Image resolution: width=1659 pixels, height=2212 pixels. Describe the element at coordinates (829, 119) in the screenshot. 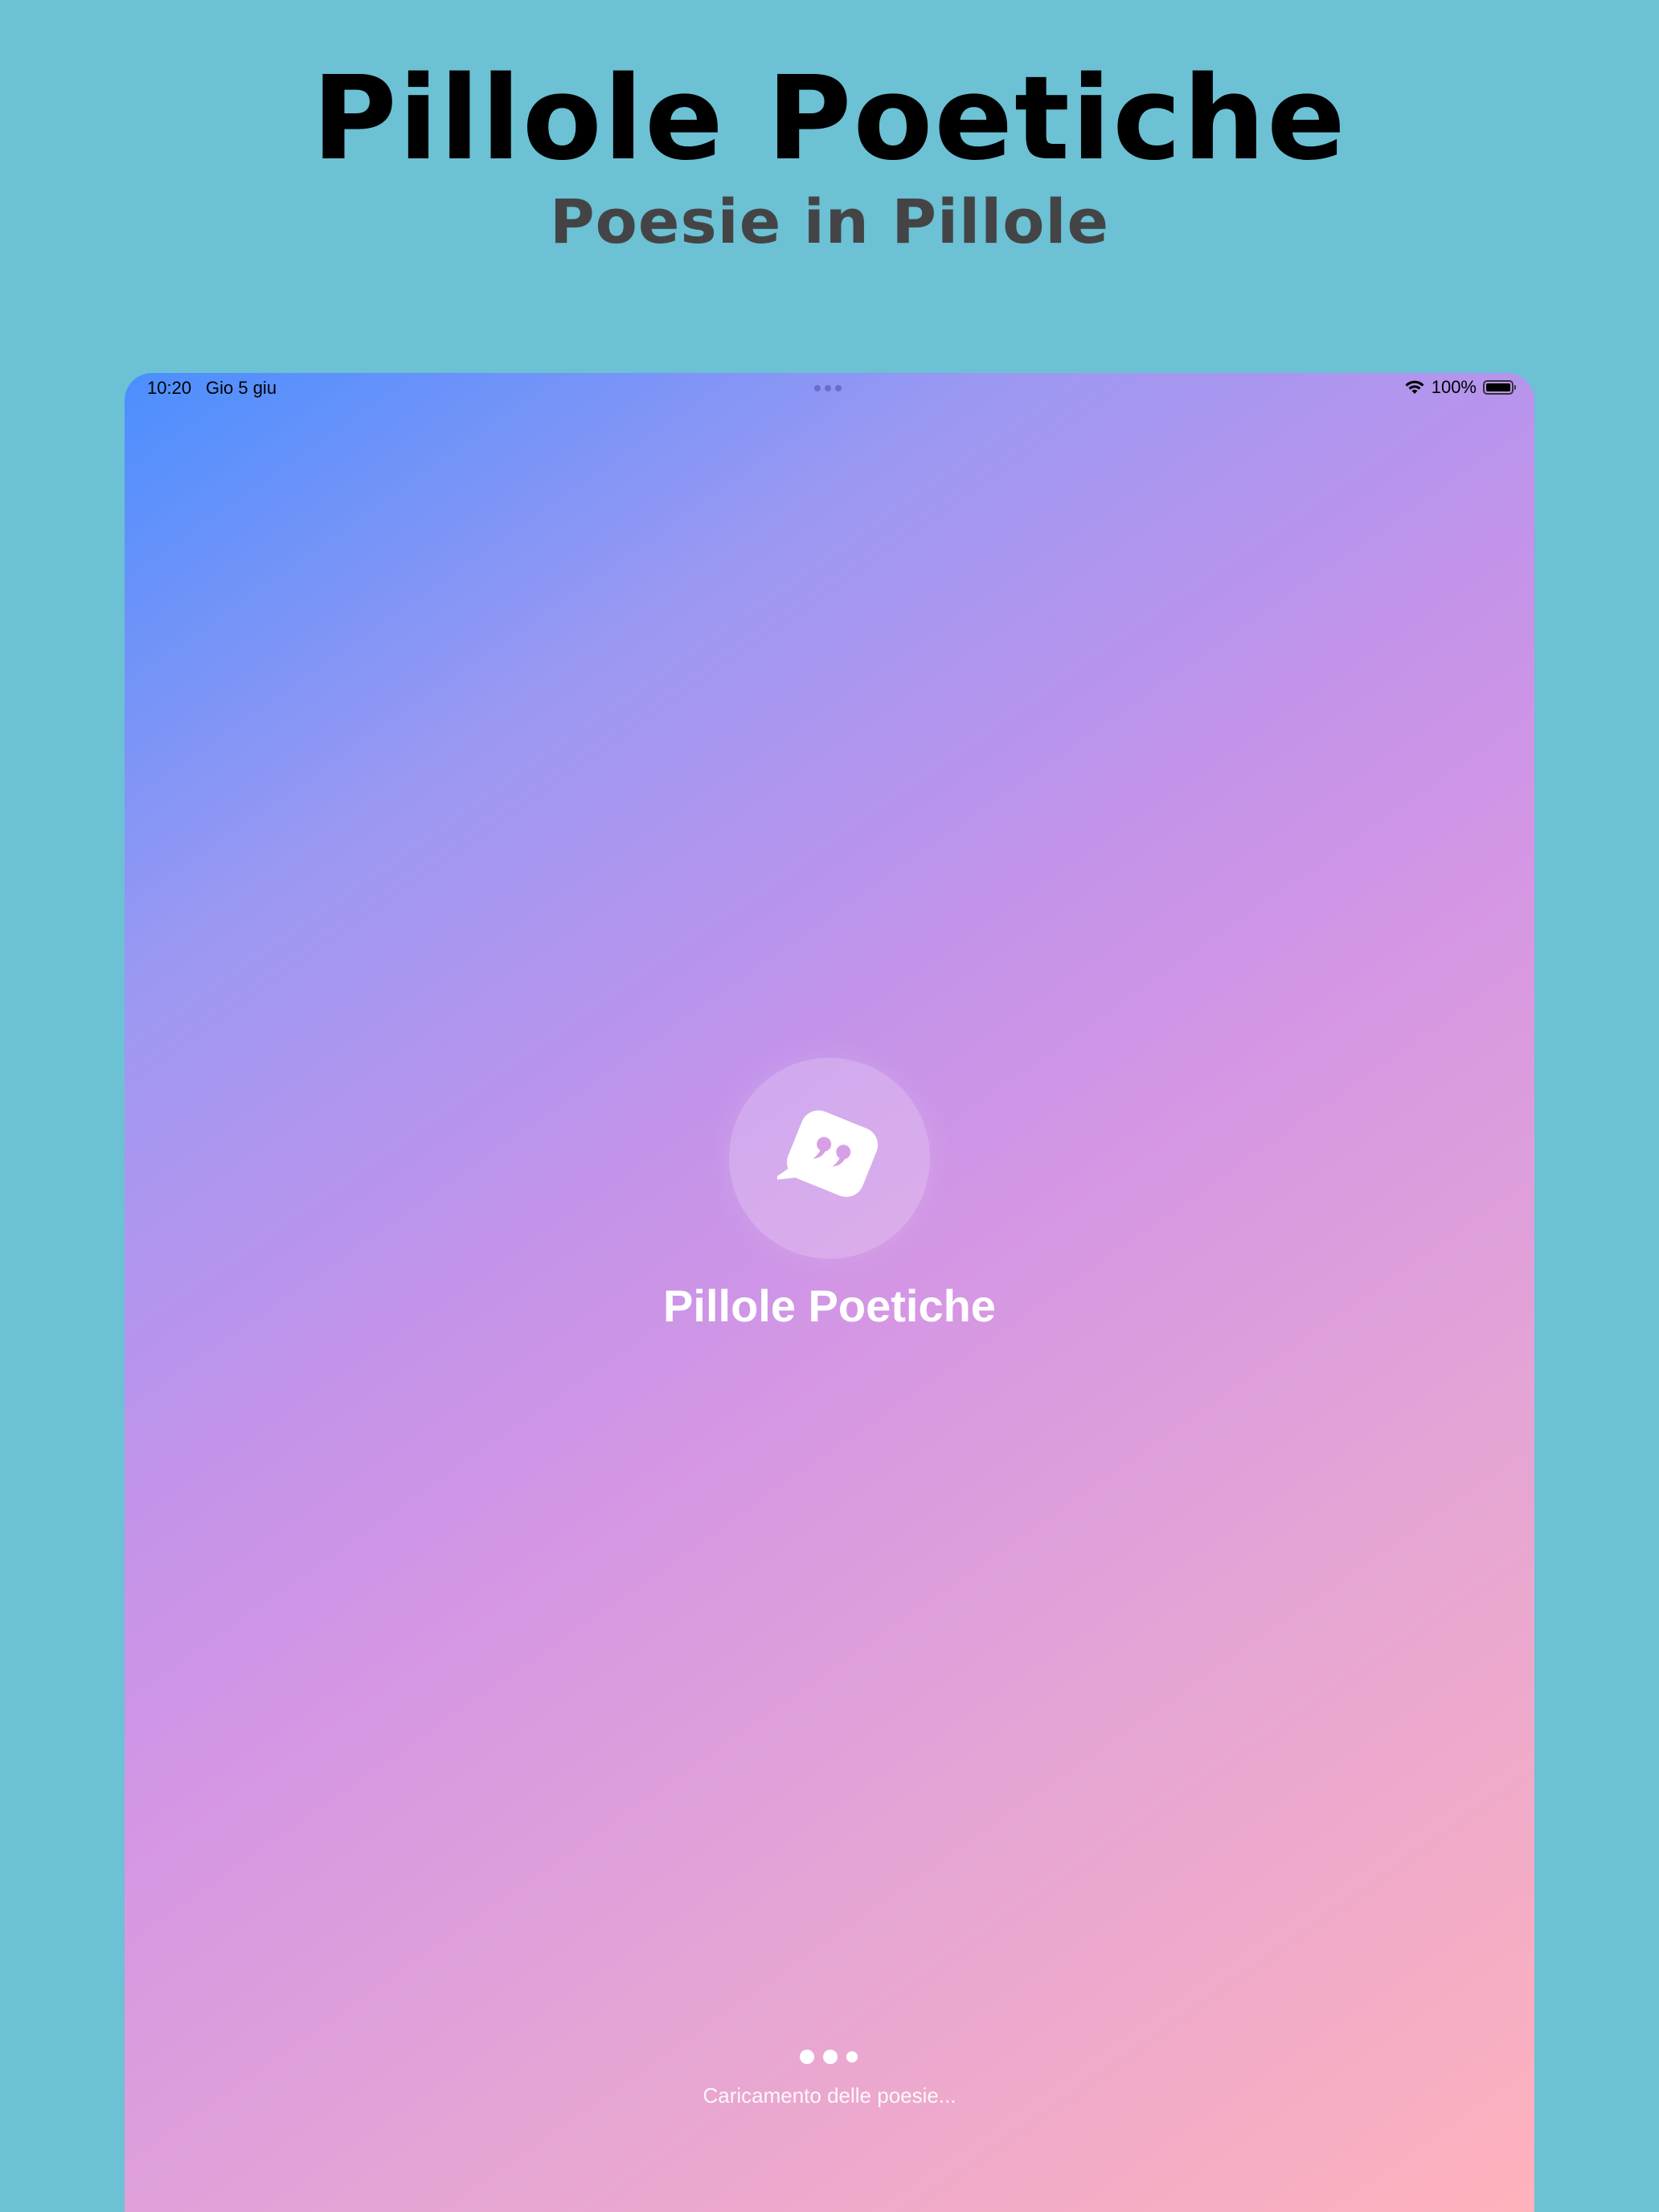

I see `promo-title: Pillole Poetiche` at that location.